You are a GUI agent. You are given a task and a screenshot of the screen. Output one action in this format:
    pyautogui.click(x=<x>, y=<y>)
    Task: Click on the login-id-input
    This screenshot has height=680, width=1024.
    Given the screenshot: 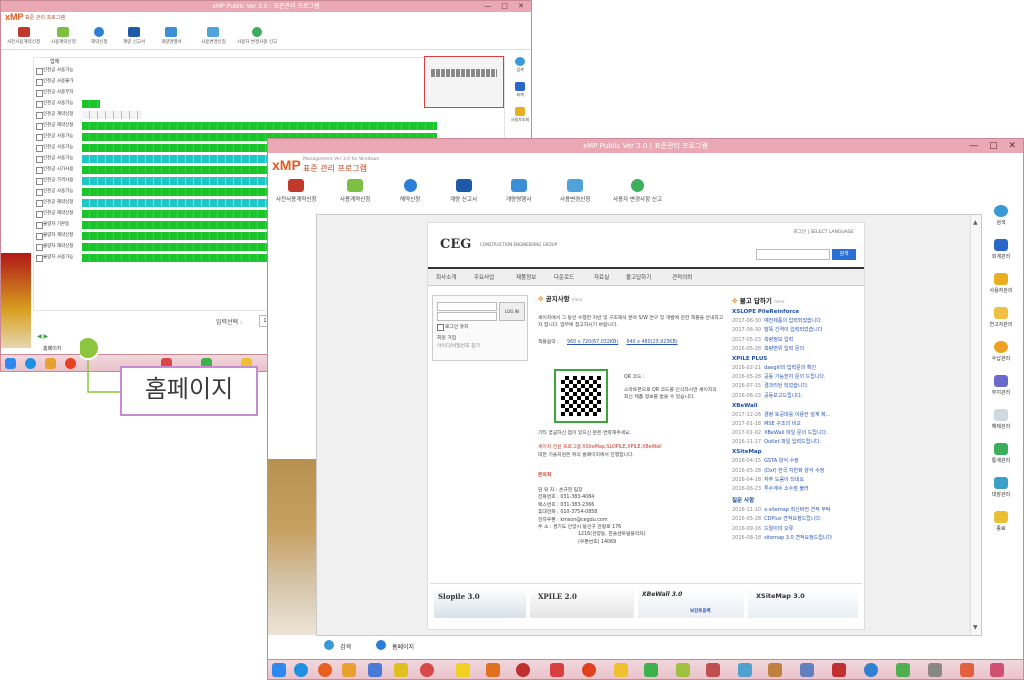 What is the action you would take?
    pyautogui.click(x=467, y=306)
    